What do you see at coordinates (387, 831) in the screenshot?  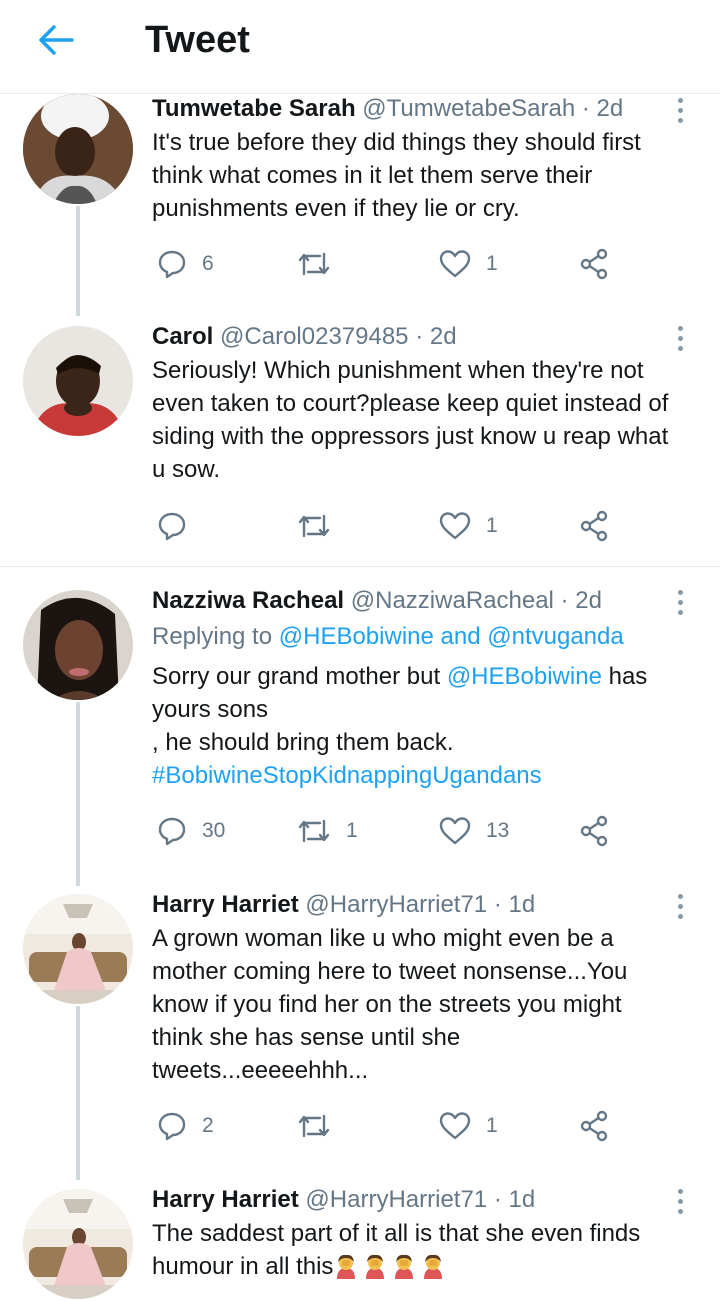 I see `tweet-actions: 30 1 13` at bounding box center [387, 831].